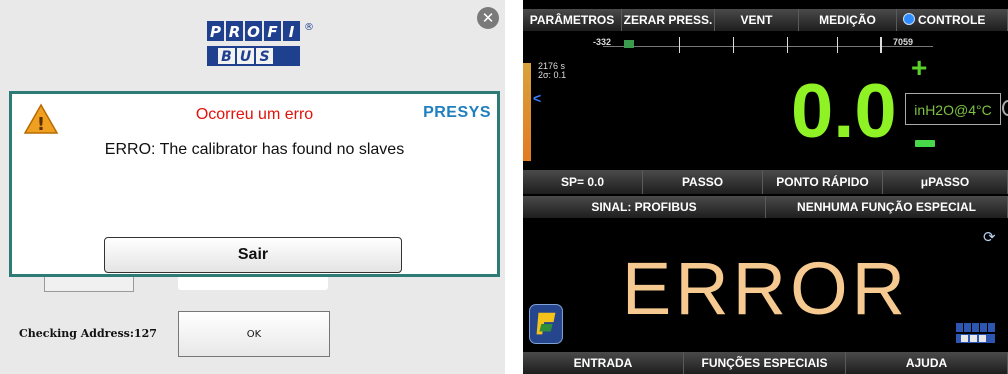 This screenshot has width=1008, height=374. I want to click on signal-bar: SINAL: PROFIBUS NENHUMA FUNÇÃO ESPECIAL, so click(765, 207).